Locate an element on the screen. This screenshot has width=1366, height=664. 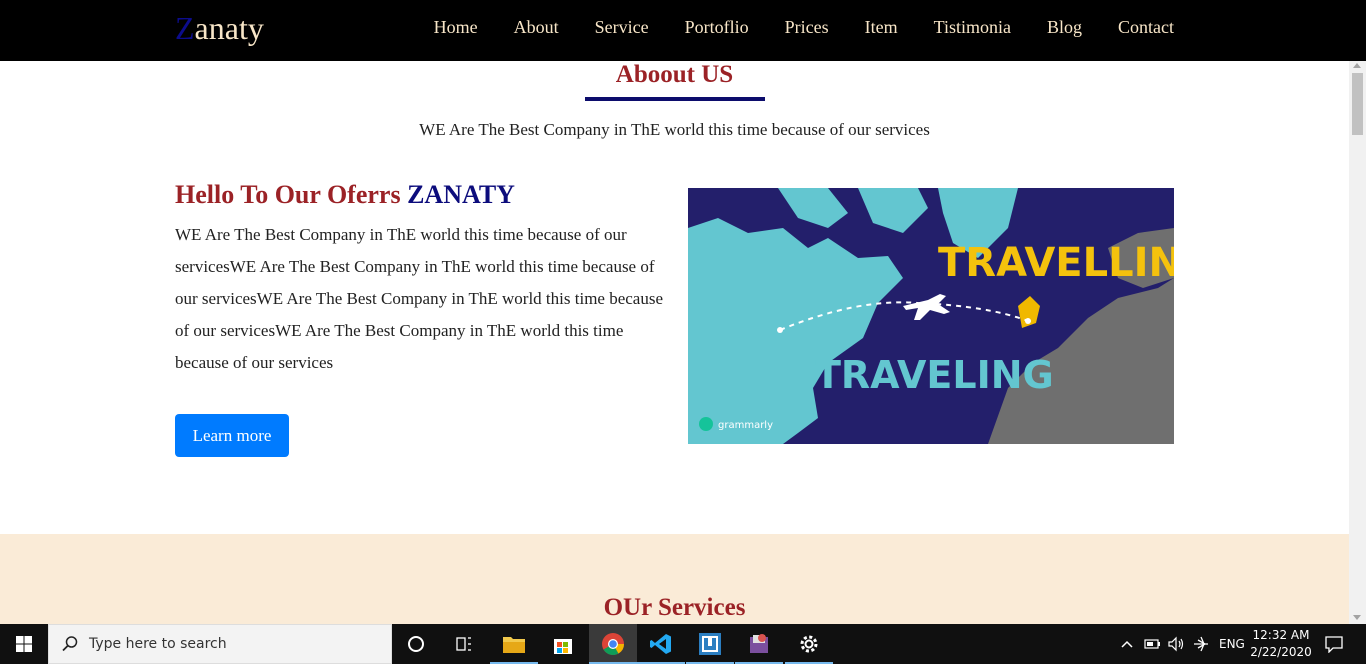
nav-link-blog: Blog is located at coordinates (1064, 27).